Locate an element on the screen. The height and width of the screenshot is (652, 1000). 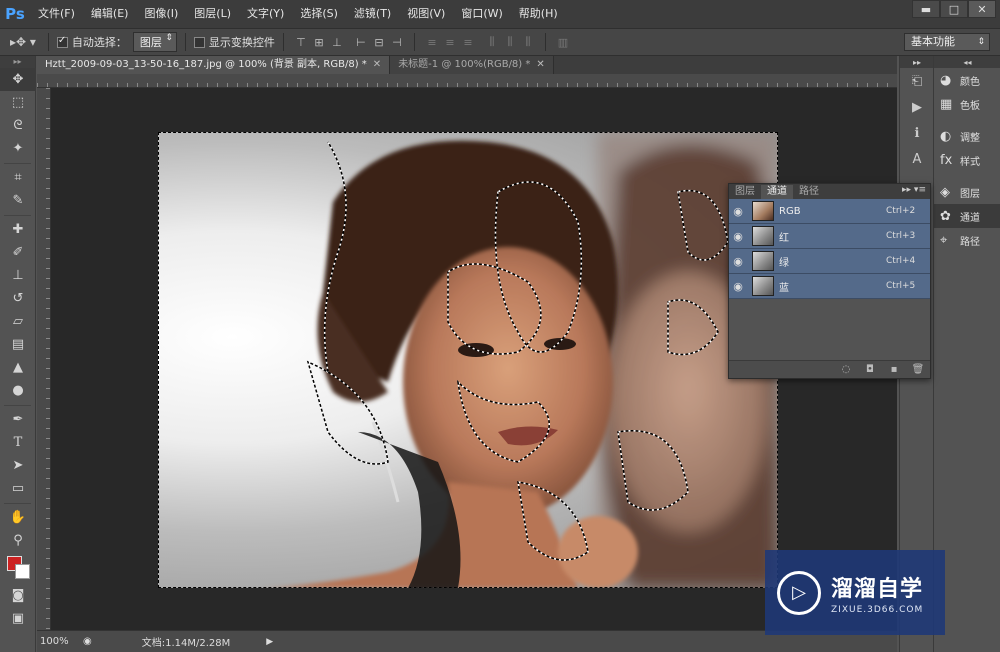
panel-menu-icon: ▸▸ ▾≡ is located at coordinates (914, 190).